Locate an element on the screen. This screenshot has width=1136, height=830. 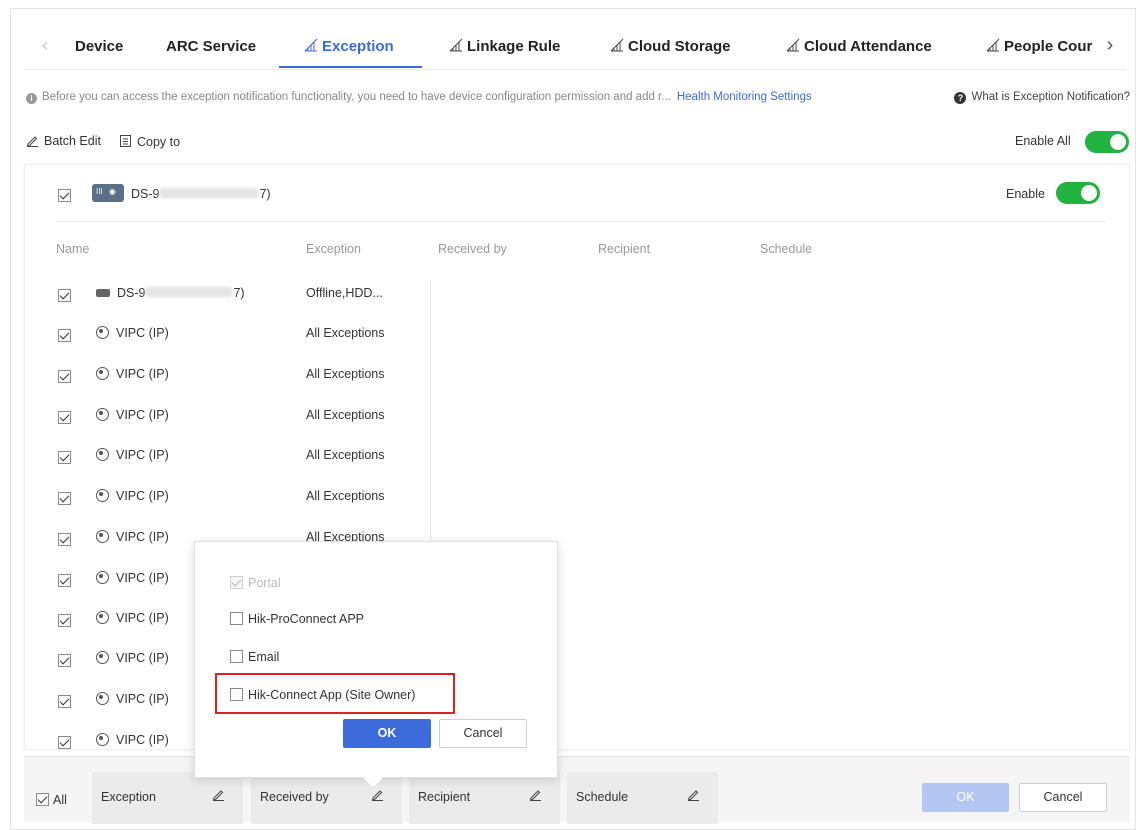
tab-arc-service: ARC Service is located at coordinates (211, 48).